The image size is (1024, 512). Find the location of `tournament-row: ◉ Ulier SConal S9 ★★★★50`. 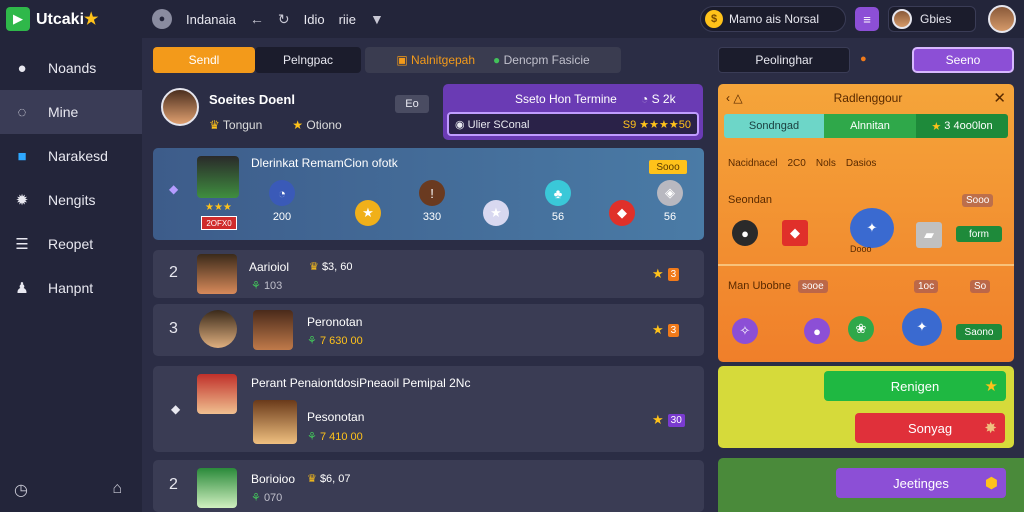

tournament-row: ◉ Ulier SConal S9 ★★★★50 is located at coordinates (573, 124).